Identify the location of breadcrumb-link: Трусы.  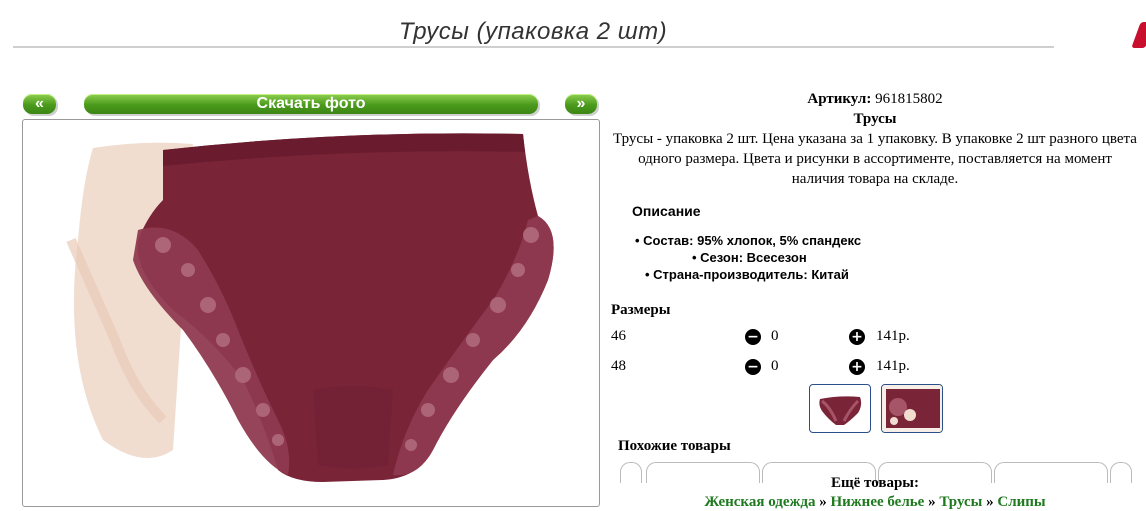
(960, 502).